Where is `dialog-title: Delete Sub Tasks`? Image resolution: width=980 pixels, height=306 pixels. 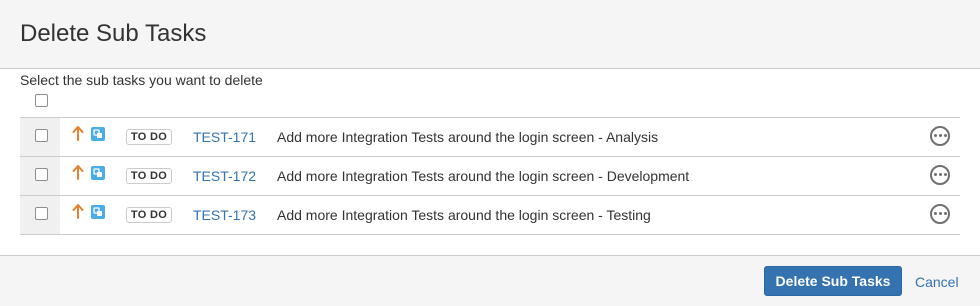 dialog-title: Delete Sub Tasks is located at coordinates (113, 33).